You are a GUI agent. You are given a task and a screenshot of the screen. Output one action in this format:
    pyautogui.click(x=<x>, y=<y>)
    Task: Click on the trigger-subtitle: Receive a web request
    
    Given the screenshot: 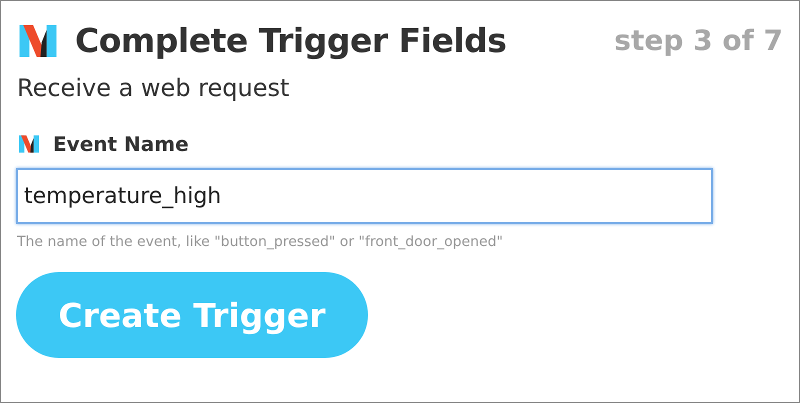 What is the action you would take?
    pyautogui.click(x=153, y=88)
    